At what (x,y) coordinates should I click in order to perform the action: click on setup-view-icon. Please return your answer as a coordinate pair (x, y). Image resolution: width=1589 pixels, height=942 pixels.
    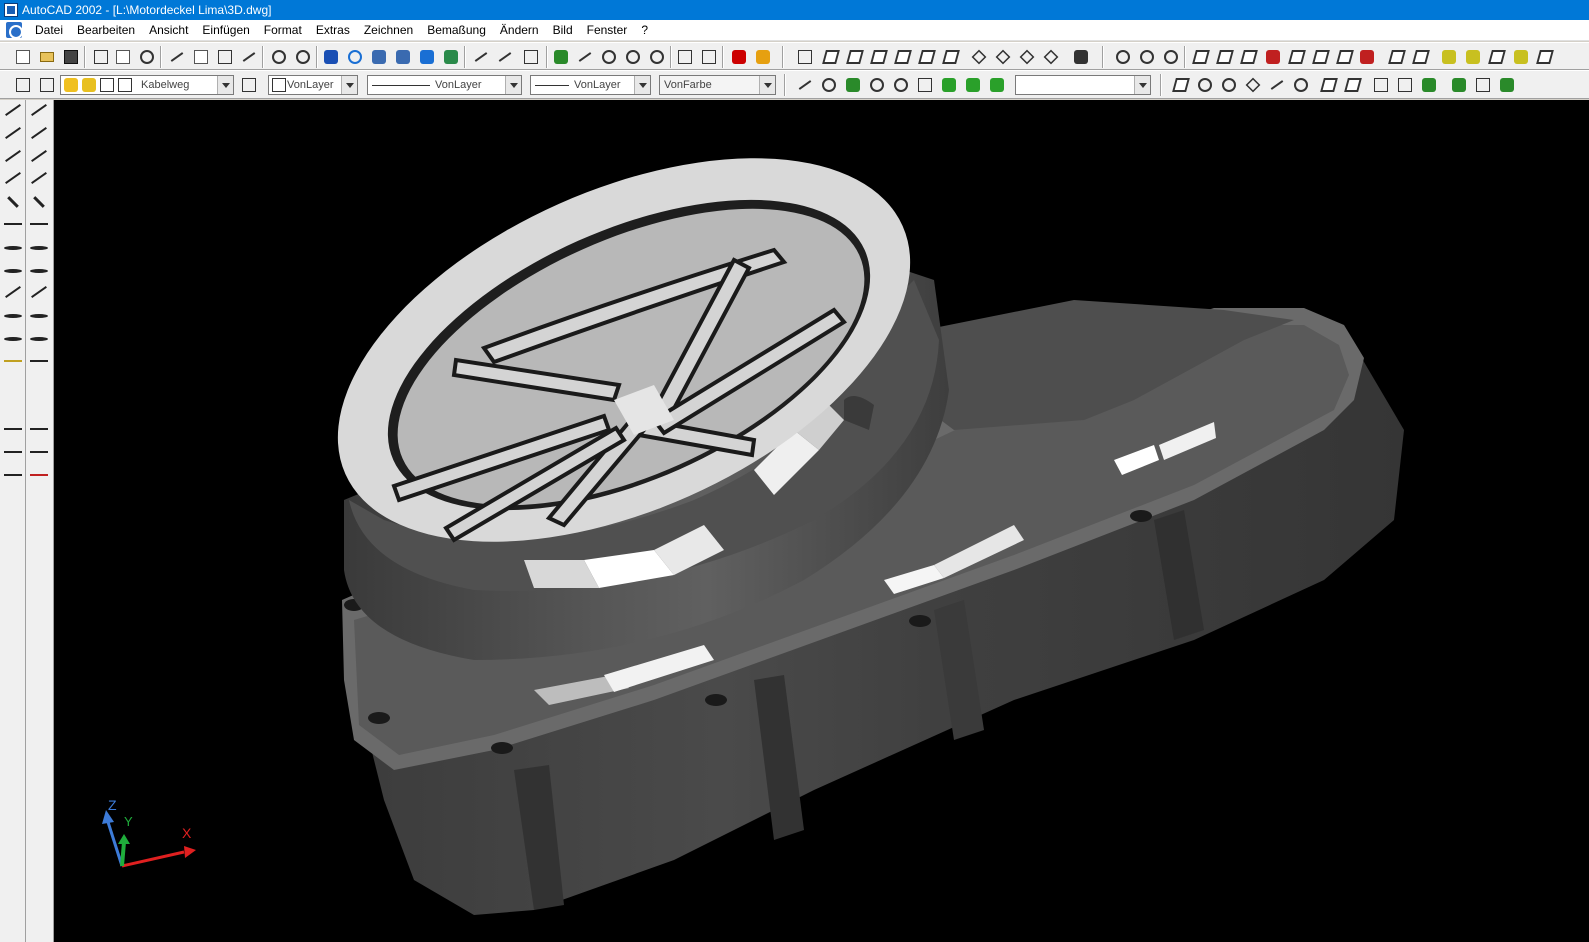
    Looking at the image, I should click on (1483, 85).